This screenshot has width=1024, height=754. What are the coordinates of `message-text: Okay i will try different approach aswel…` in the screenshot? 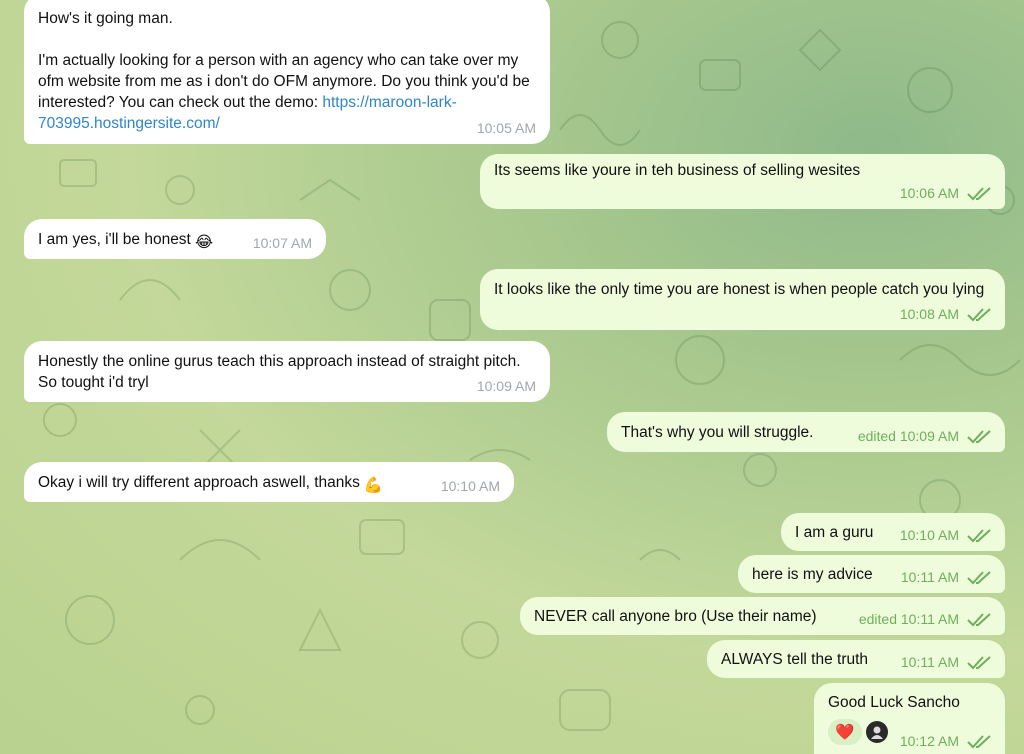 It's located at (199, 482).